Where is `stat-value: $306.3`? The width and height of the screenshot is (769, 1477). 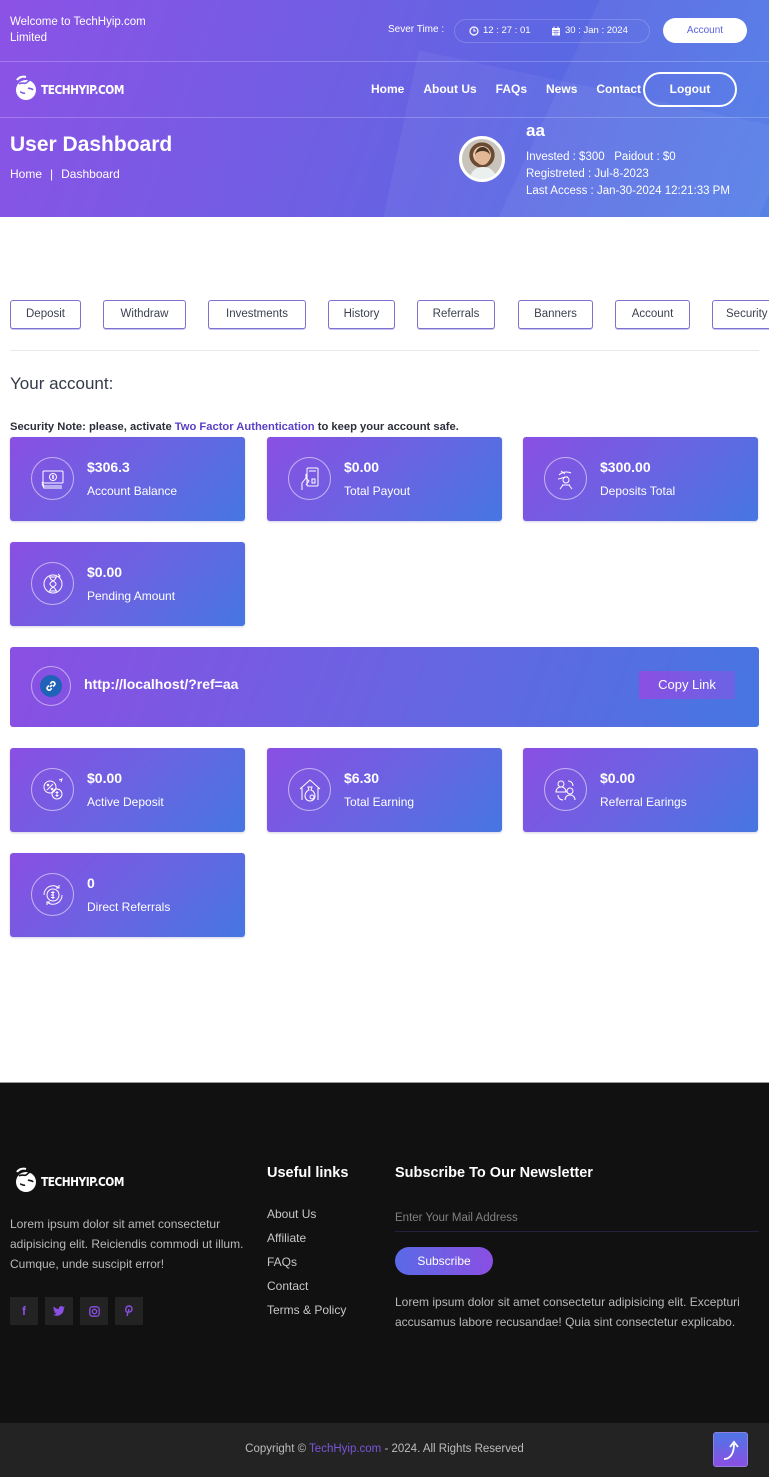 stat-value: $306.3 is located at coordinates (108, 467).